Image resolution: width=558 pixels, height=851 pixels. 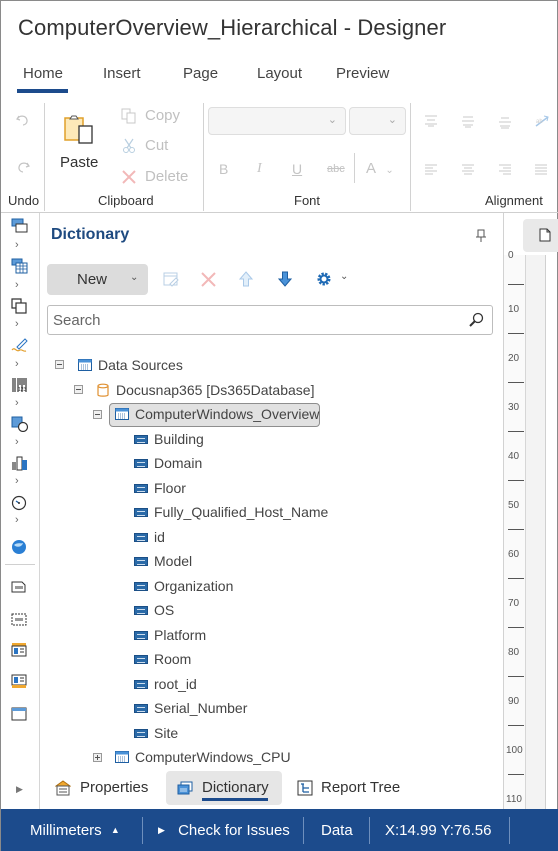 What do you see at coordinates (20, 345) in the screenshot?
I see `signature-component-icon` at bounding box center [20, 345].